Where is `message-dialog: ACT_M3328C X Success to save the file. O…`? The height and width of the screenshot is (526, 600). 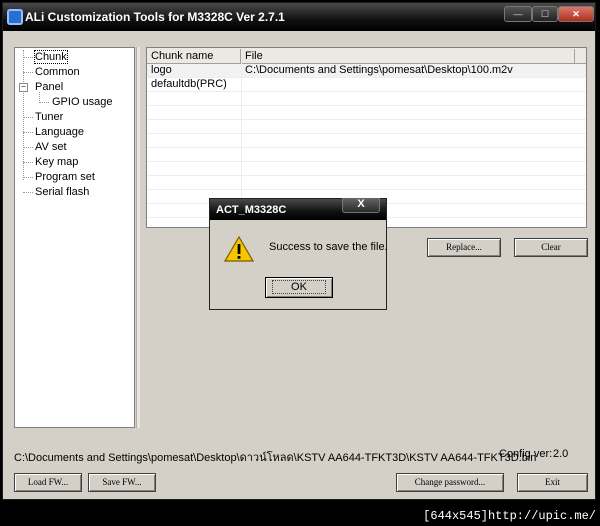
message-dialog: ACT_M3328C X Success to save the file. O… is located at coordinates (298, 254).